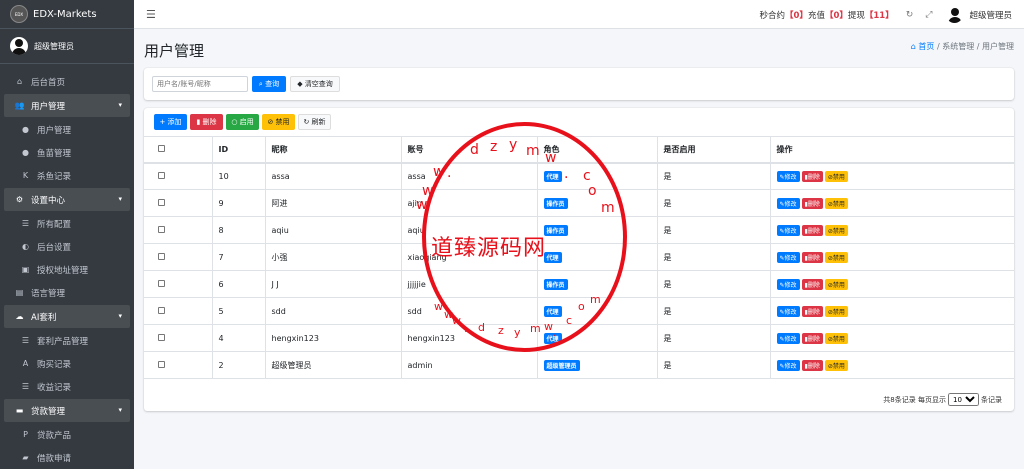 Image resolution: width=1024 pixels, height=469 pixels. I want to click on cell-role: 操作员, so click(597, 230).